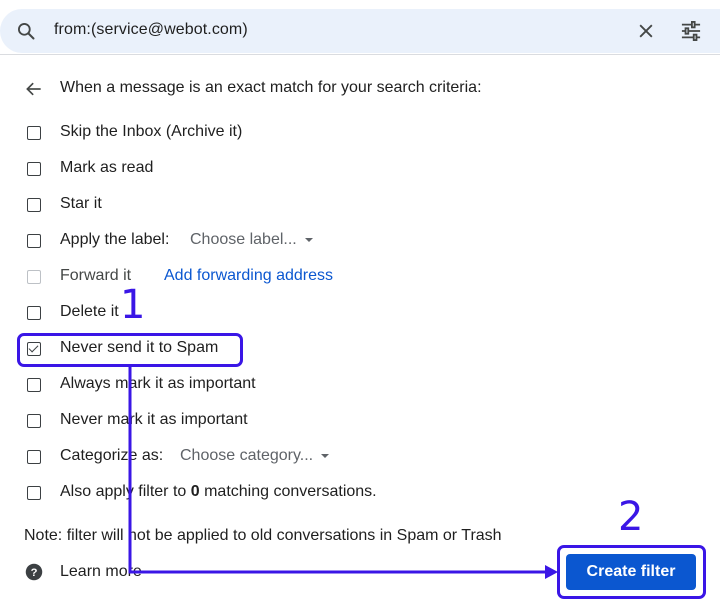 Image resolution: width=720 pixels, height=601 pixels. What do you see at coordinates (288, 491) in the screenshot?
I see `apply-suffix: matching conversations.` at bounding box center [288, 491].